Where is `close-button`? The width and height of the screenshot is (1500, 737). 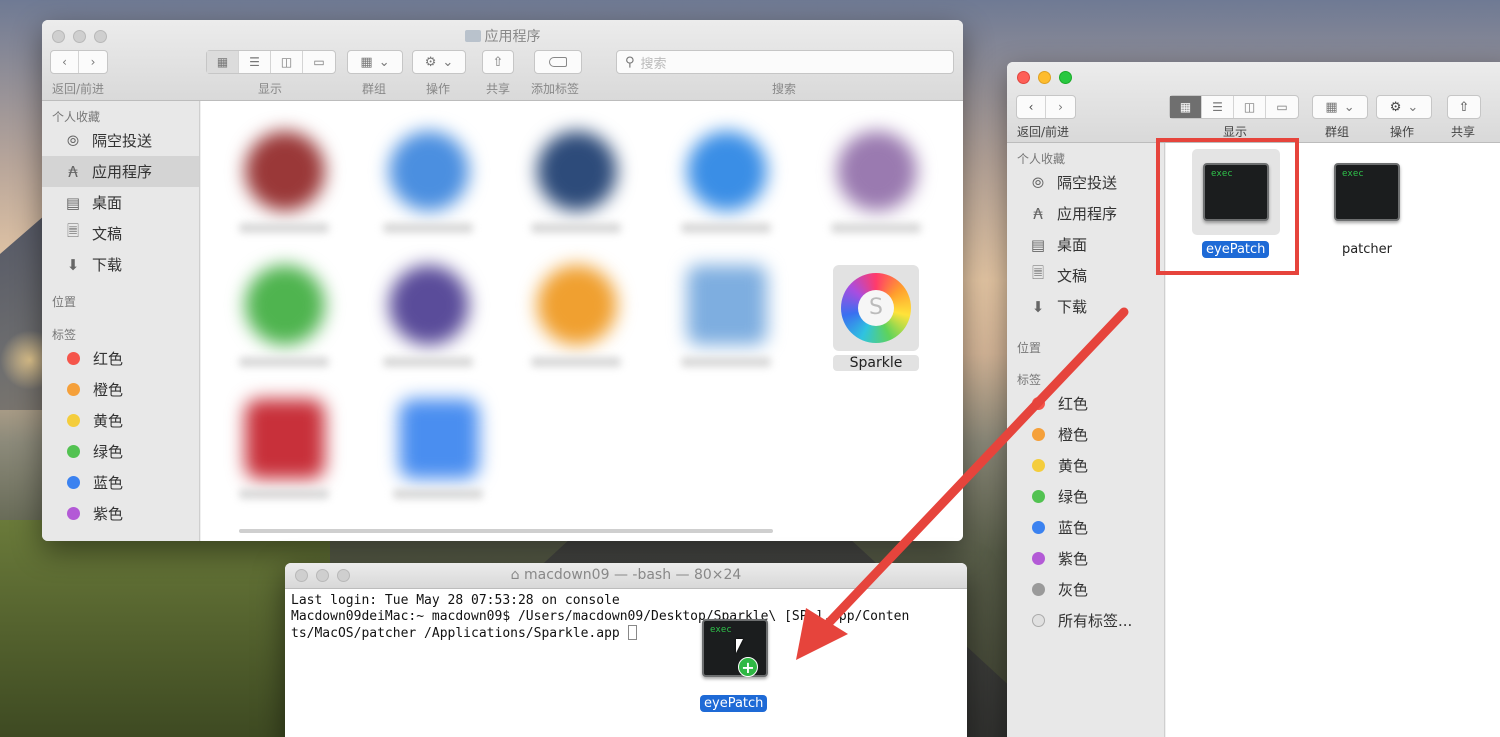
close-button is located at coordinates (1023, 77).